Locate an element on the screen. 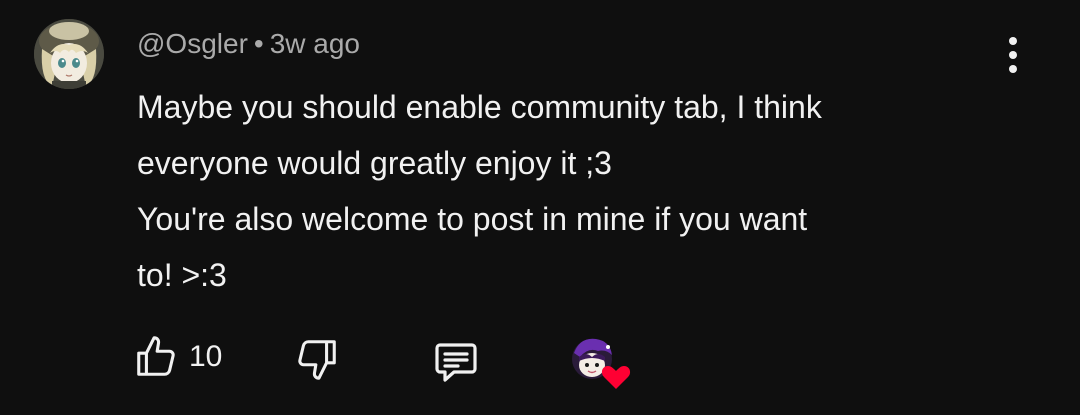  thumbs-up-icon is located at coordinates (156, 356).